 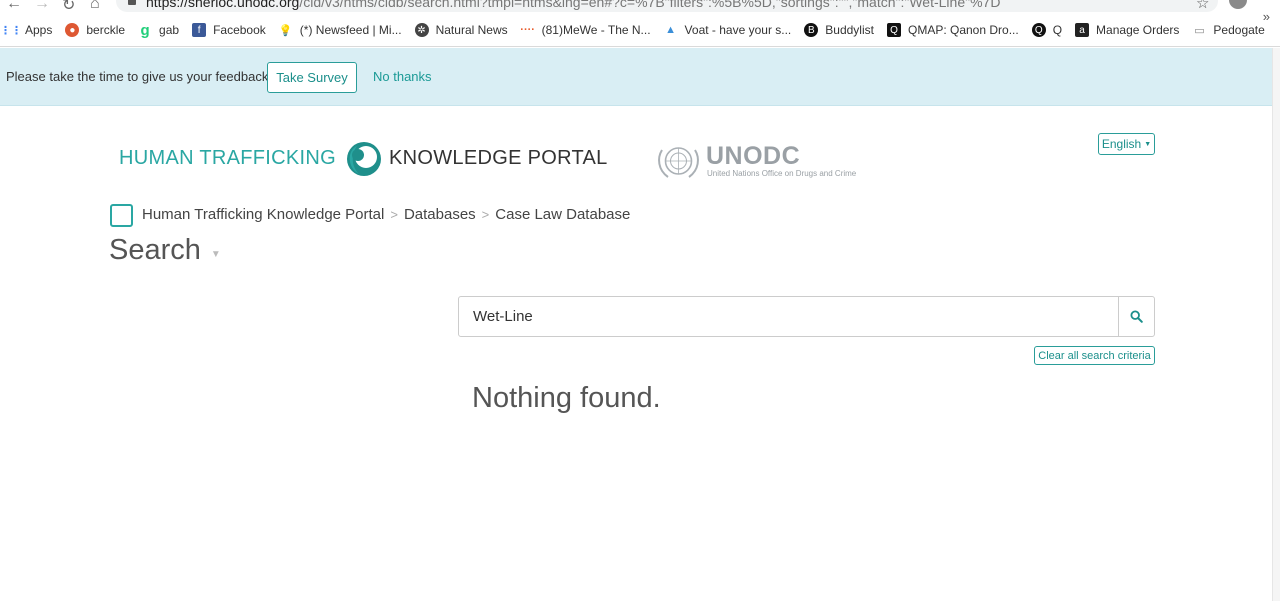 I want to click on buddylist-icon: B, so click(x=811, y=30).